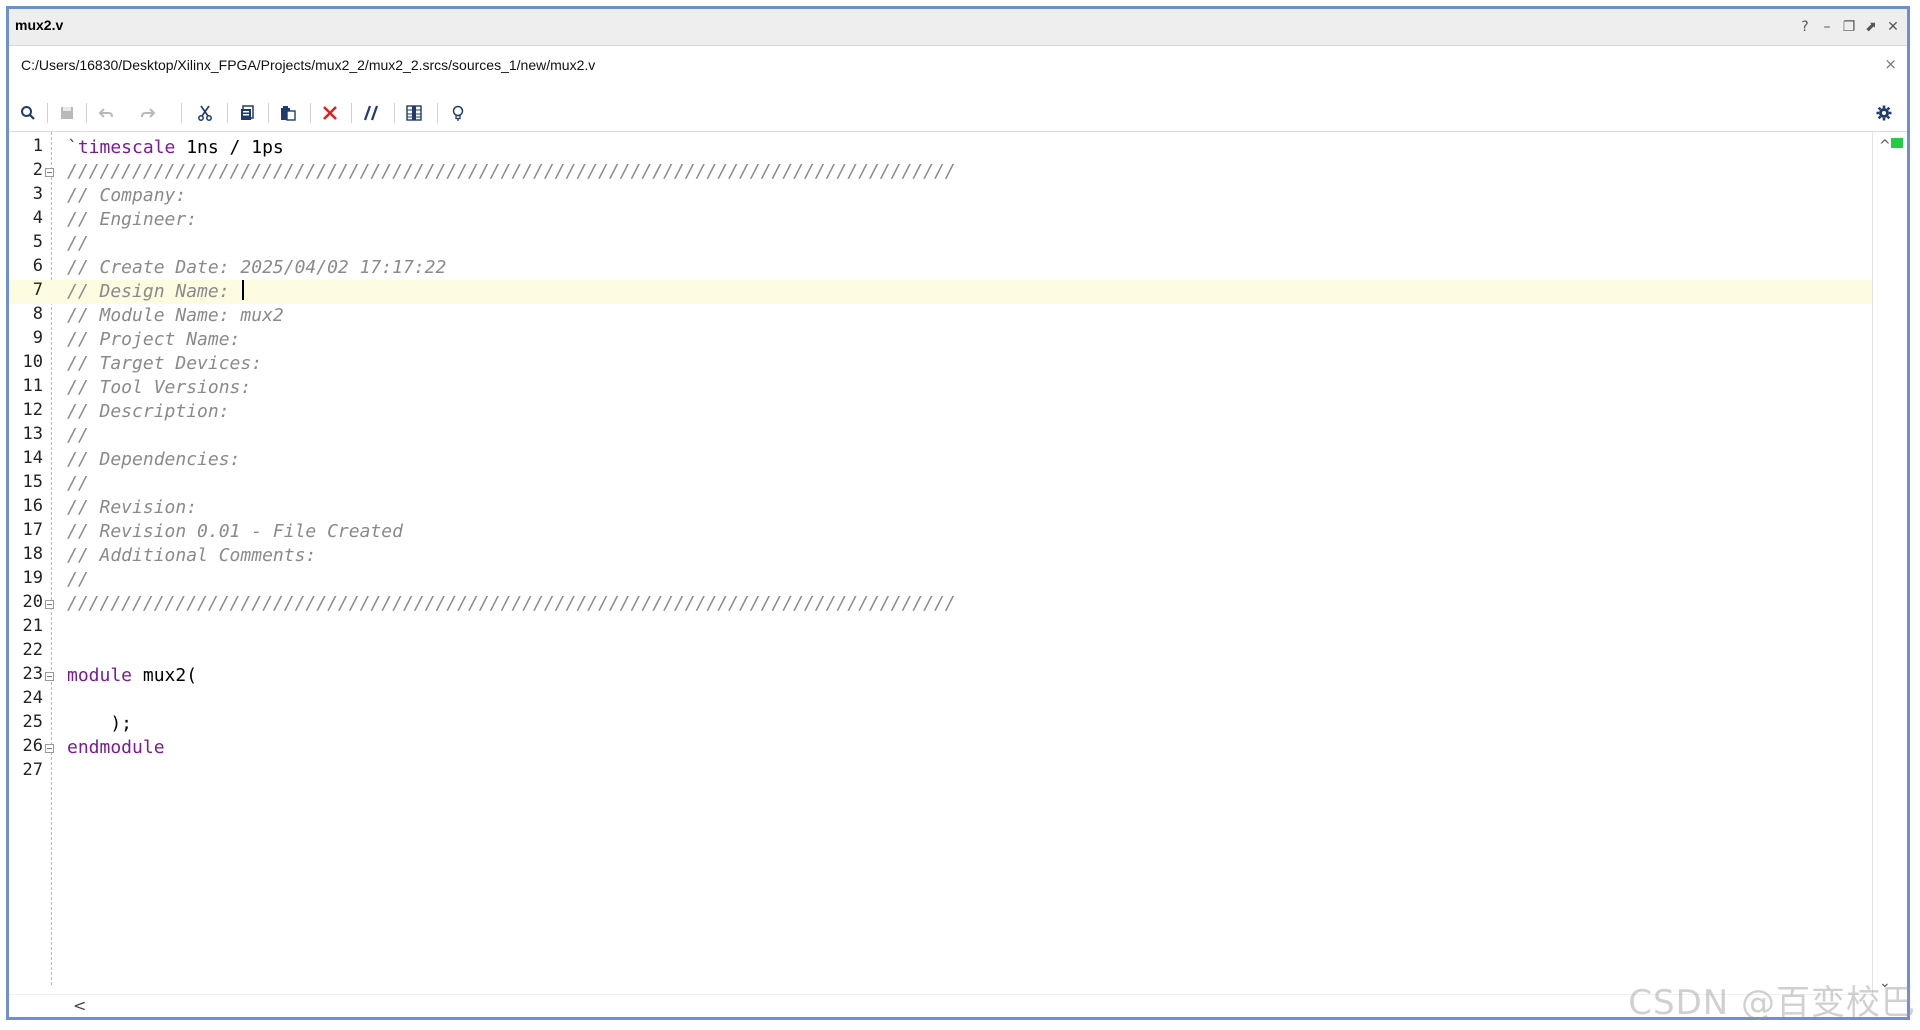 This screenshot has height=1030, width=1920. Describe the element at coordinates (132, 675) in the screenshot. I see `code-text: module mux2(` at that location.